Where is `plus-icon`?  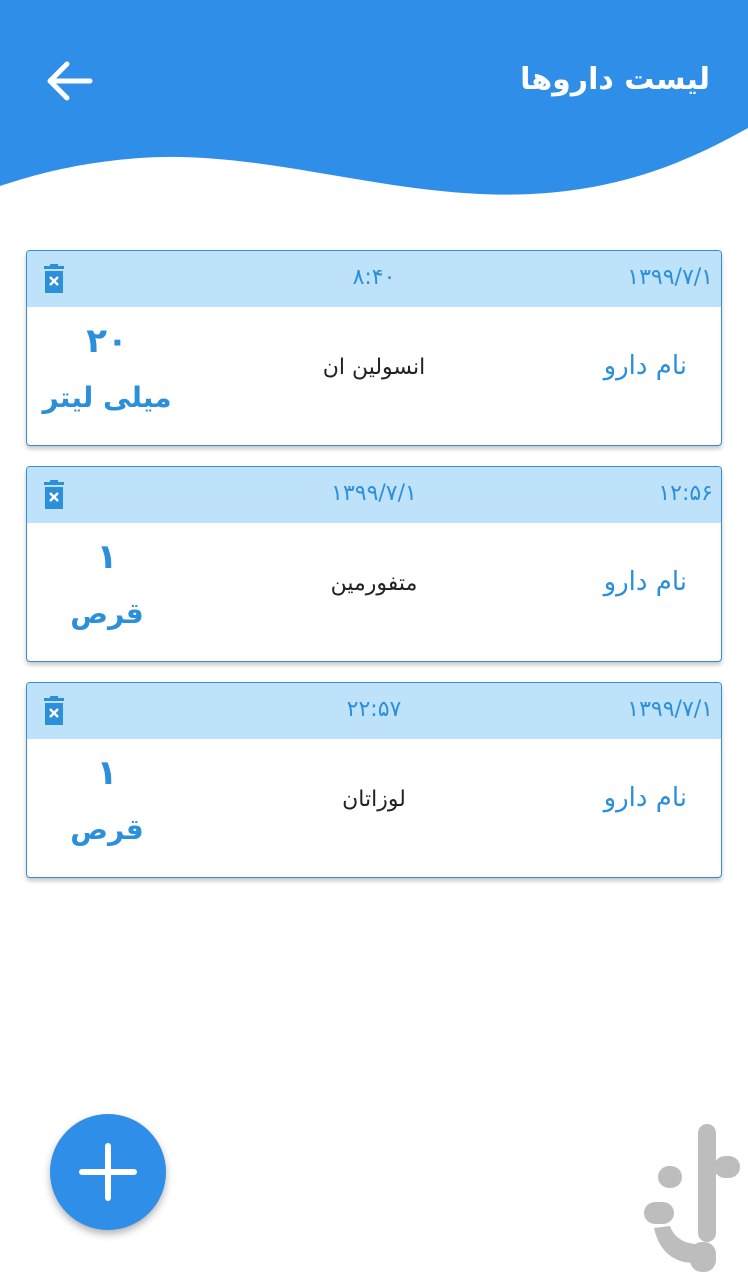 plus-icon is located at coordinates (108, 1172).